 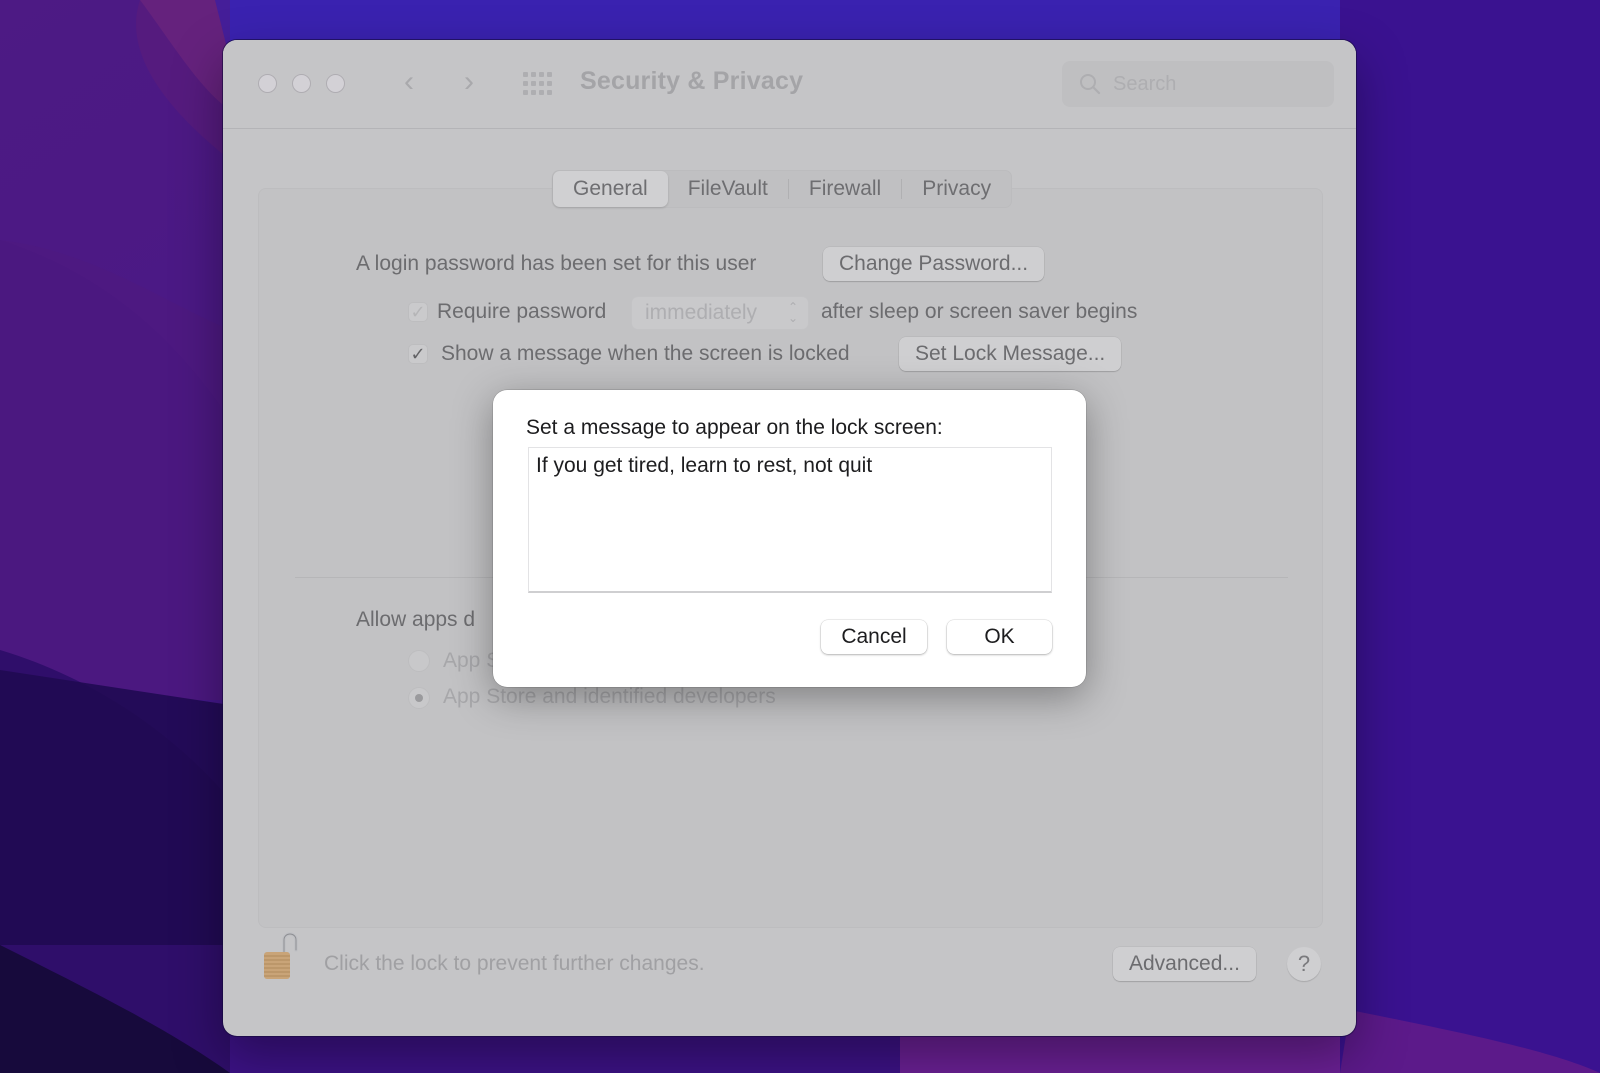 What do you see at coordinates (792, 312) in the screenshot?
I see `up-down-arrows-icon: ⌃ ⌄` at bounding box center [792, 312].